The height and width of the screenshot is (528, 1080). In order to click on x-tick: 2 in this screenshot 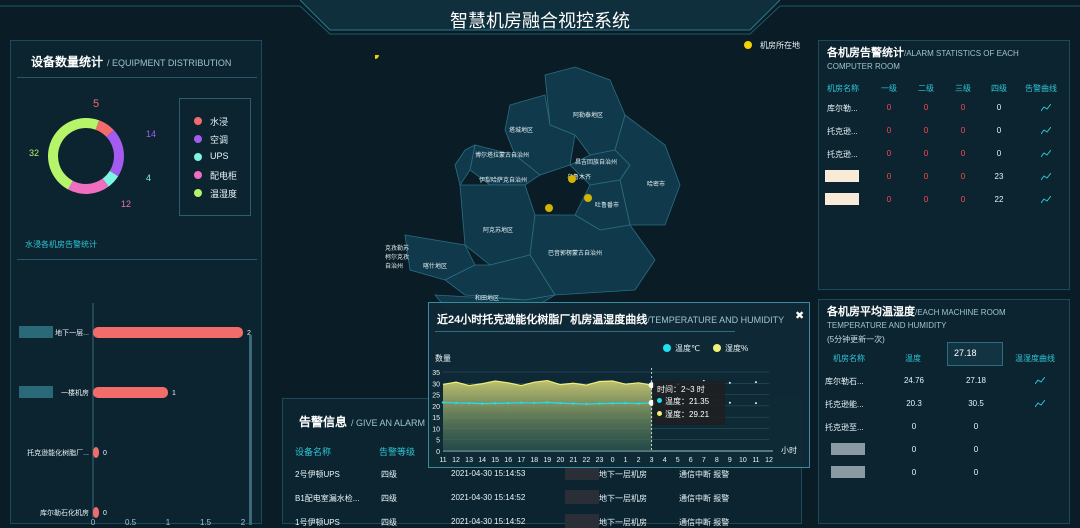, I will do `click(639, 460)`.